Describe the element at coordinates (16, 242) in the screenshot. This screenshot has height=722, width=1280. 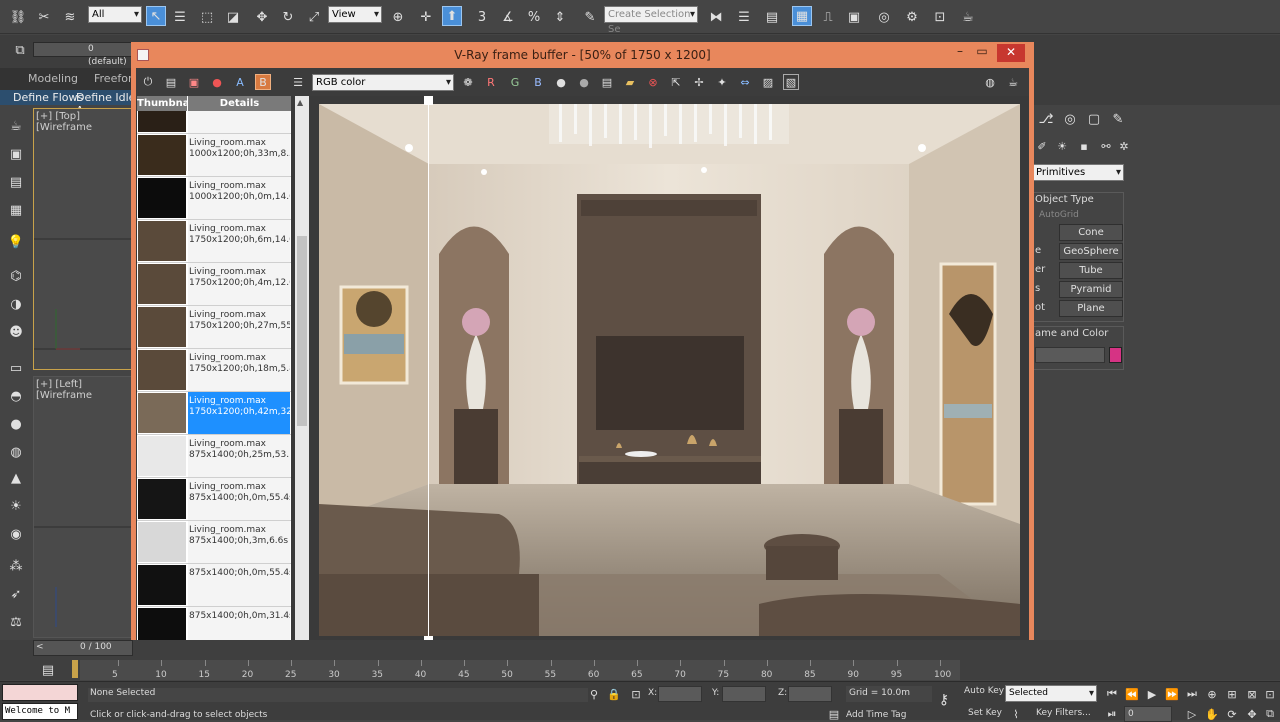
I see `light-bulb-icon: 💡` at that location.